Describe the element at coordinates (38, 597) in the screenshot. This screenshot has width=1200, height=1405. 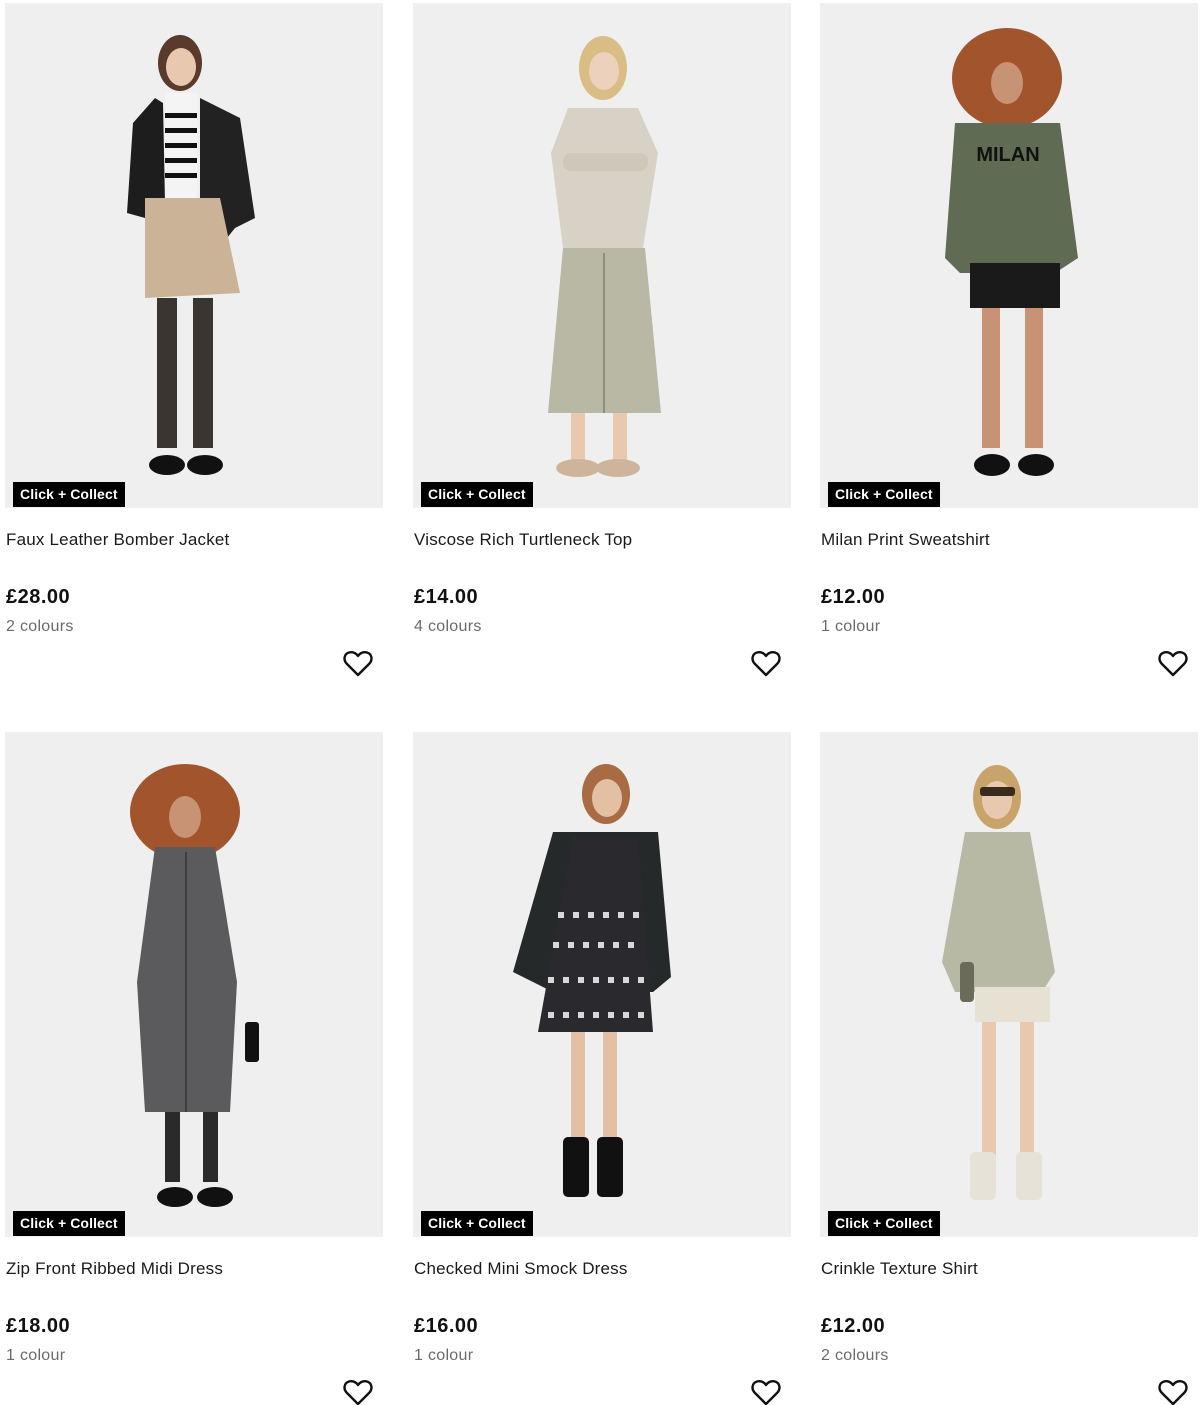
I see `product-price: £28.00` at that location.